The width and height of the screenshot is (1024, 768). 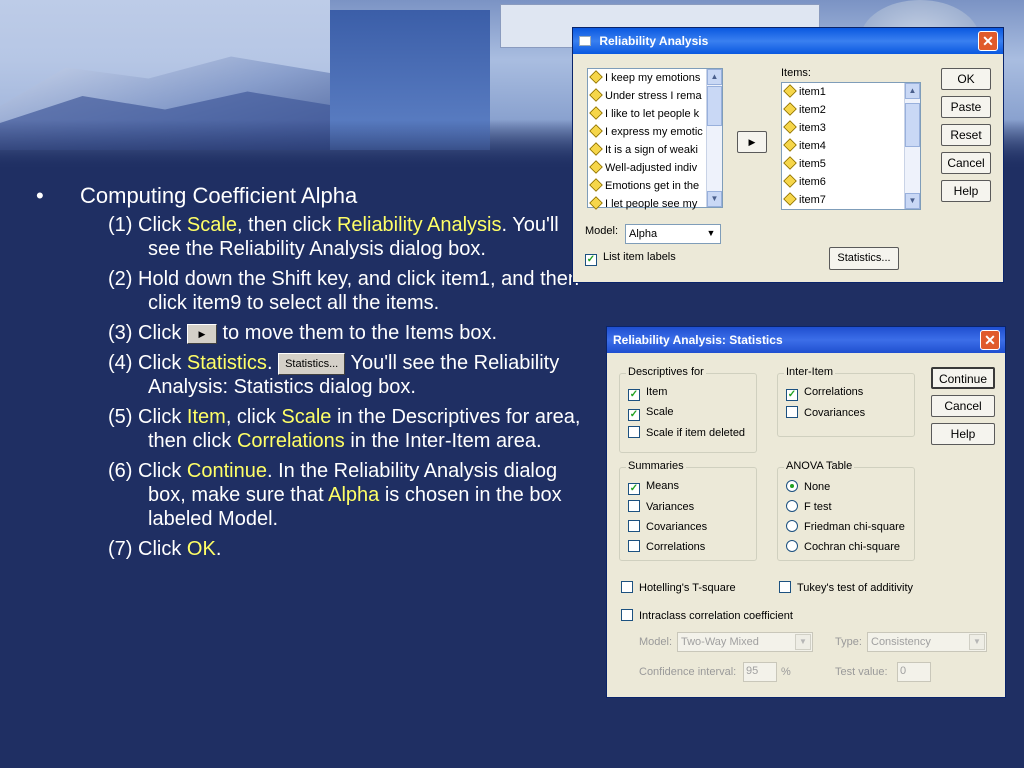 I want to click on tukey-label: Tukey's test of additivity, so click(x=855, y=588).